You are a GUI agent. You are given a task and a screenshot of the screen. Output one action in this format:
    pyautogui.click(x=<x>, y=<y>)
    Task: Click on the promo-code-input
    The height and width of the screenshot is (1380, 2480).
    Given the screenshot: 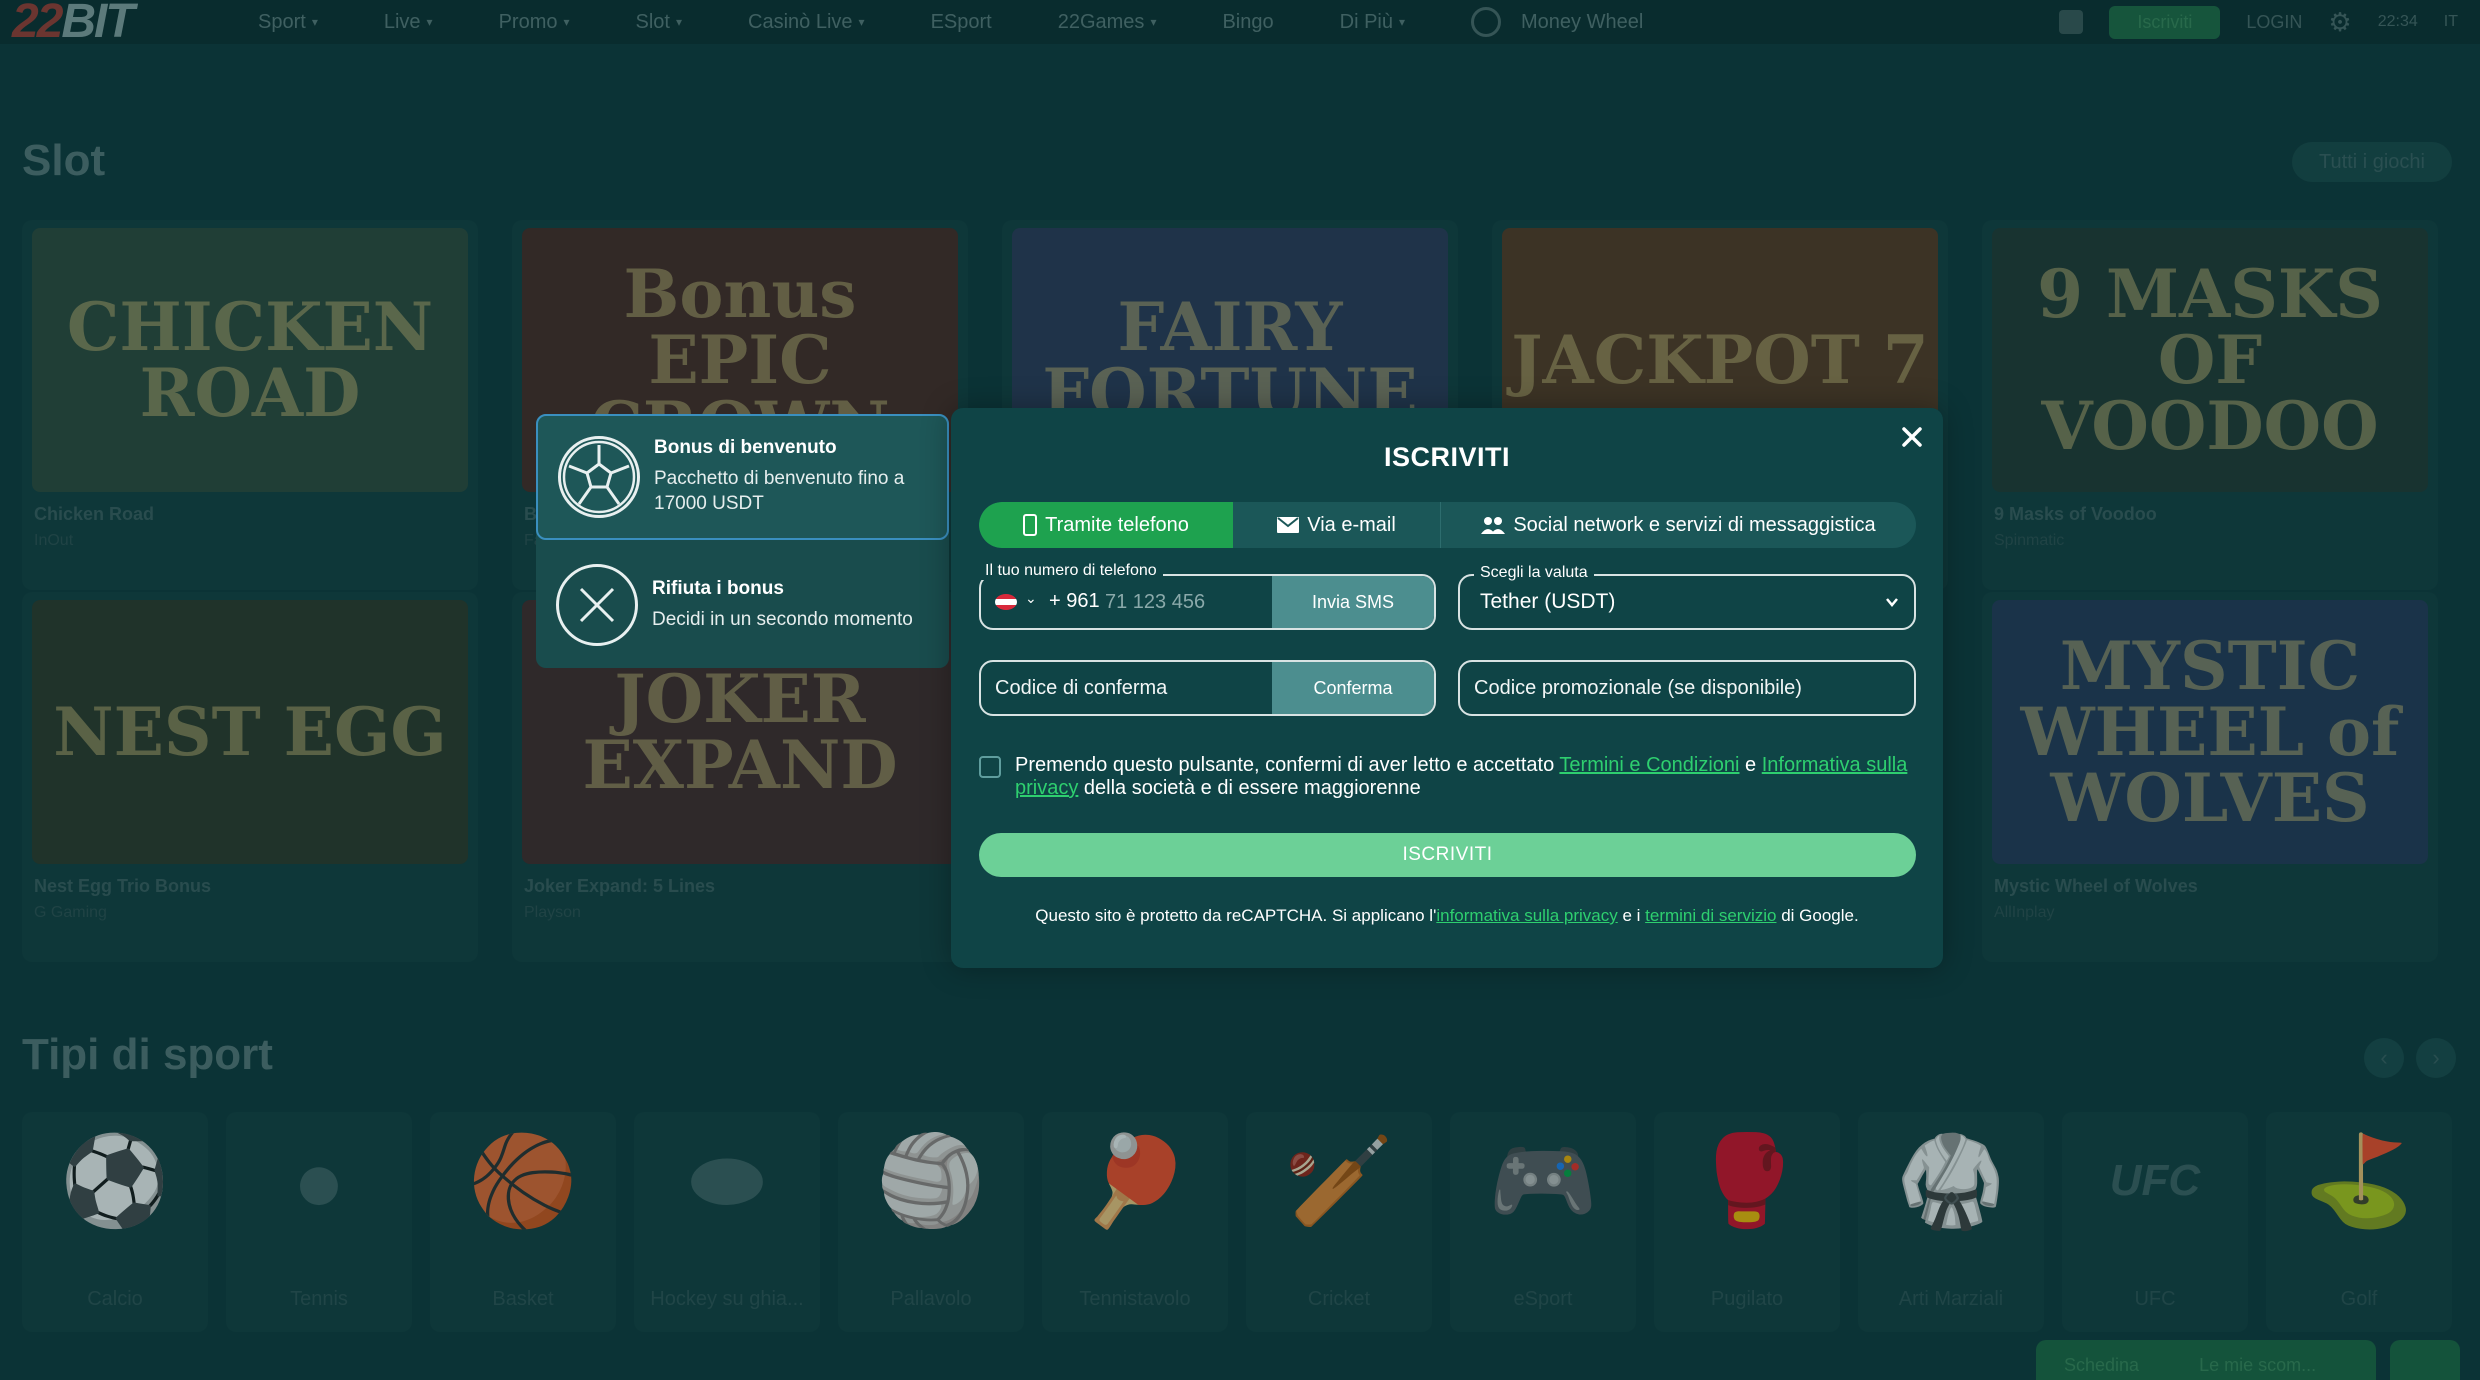 What is the action you would take?
    pyautogui.click(x=1684, y=688)
    